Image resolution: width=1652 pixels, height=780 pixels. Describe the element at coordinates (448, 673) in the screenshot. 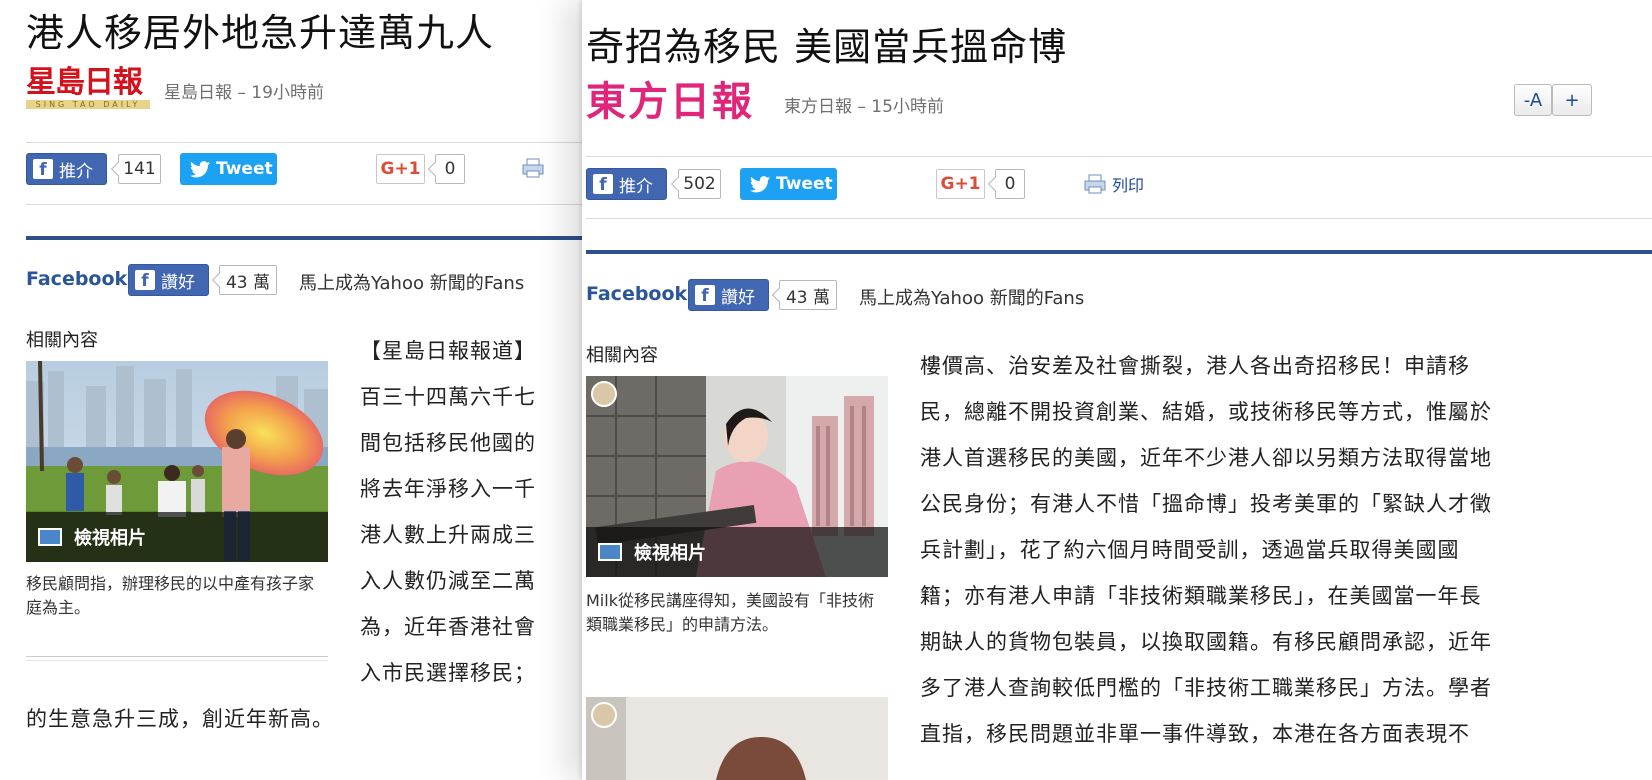

I see `article-paragraph-line: 入市民選擇移民；` at that location.